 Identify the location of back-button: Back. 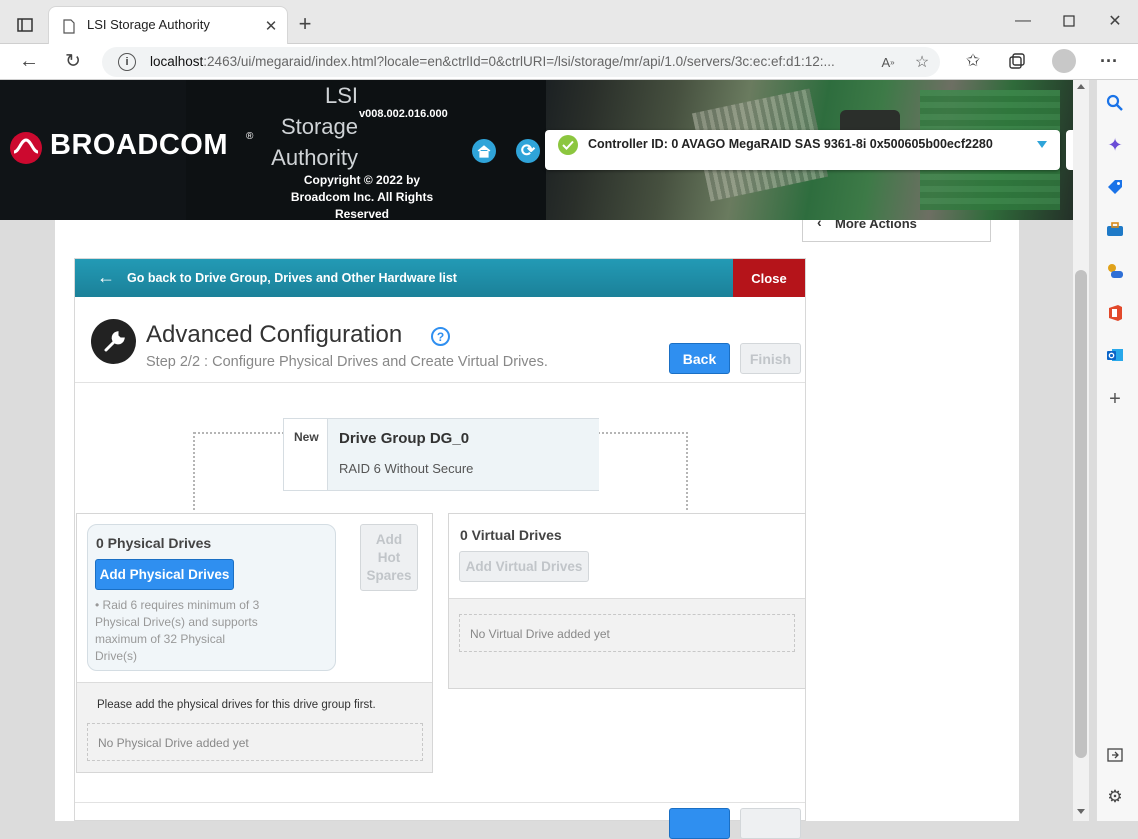
(699, 358).